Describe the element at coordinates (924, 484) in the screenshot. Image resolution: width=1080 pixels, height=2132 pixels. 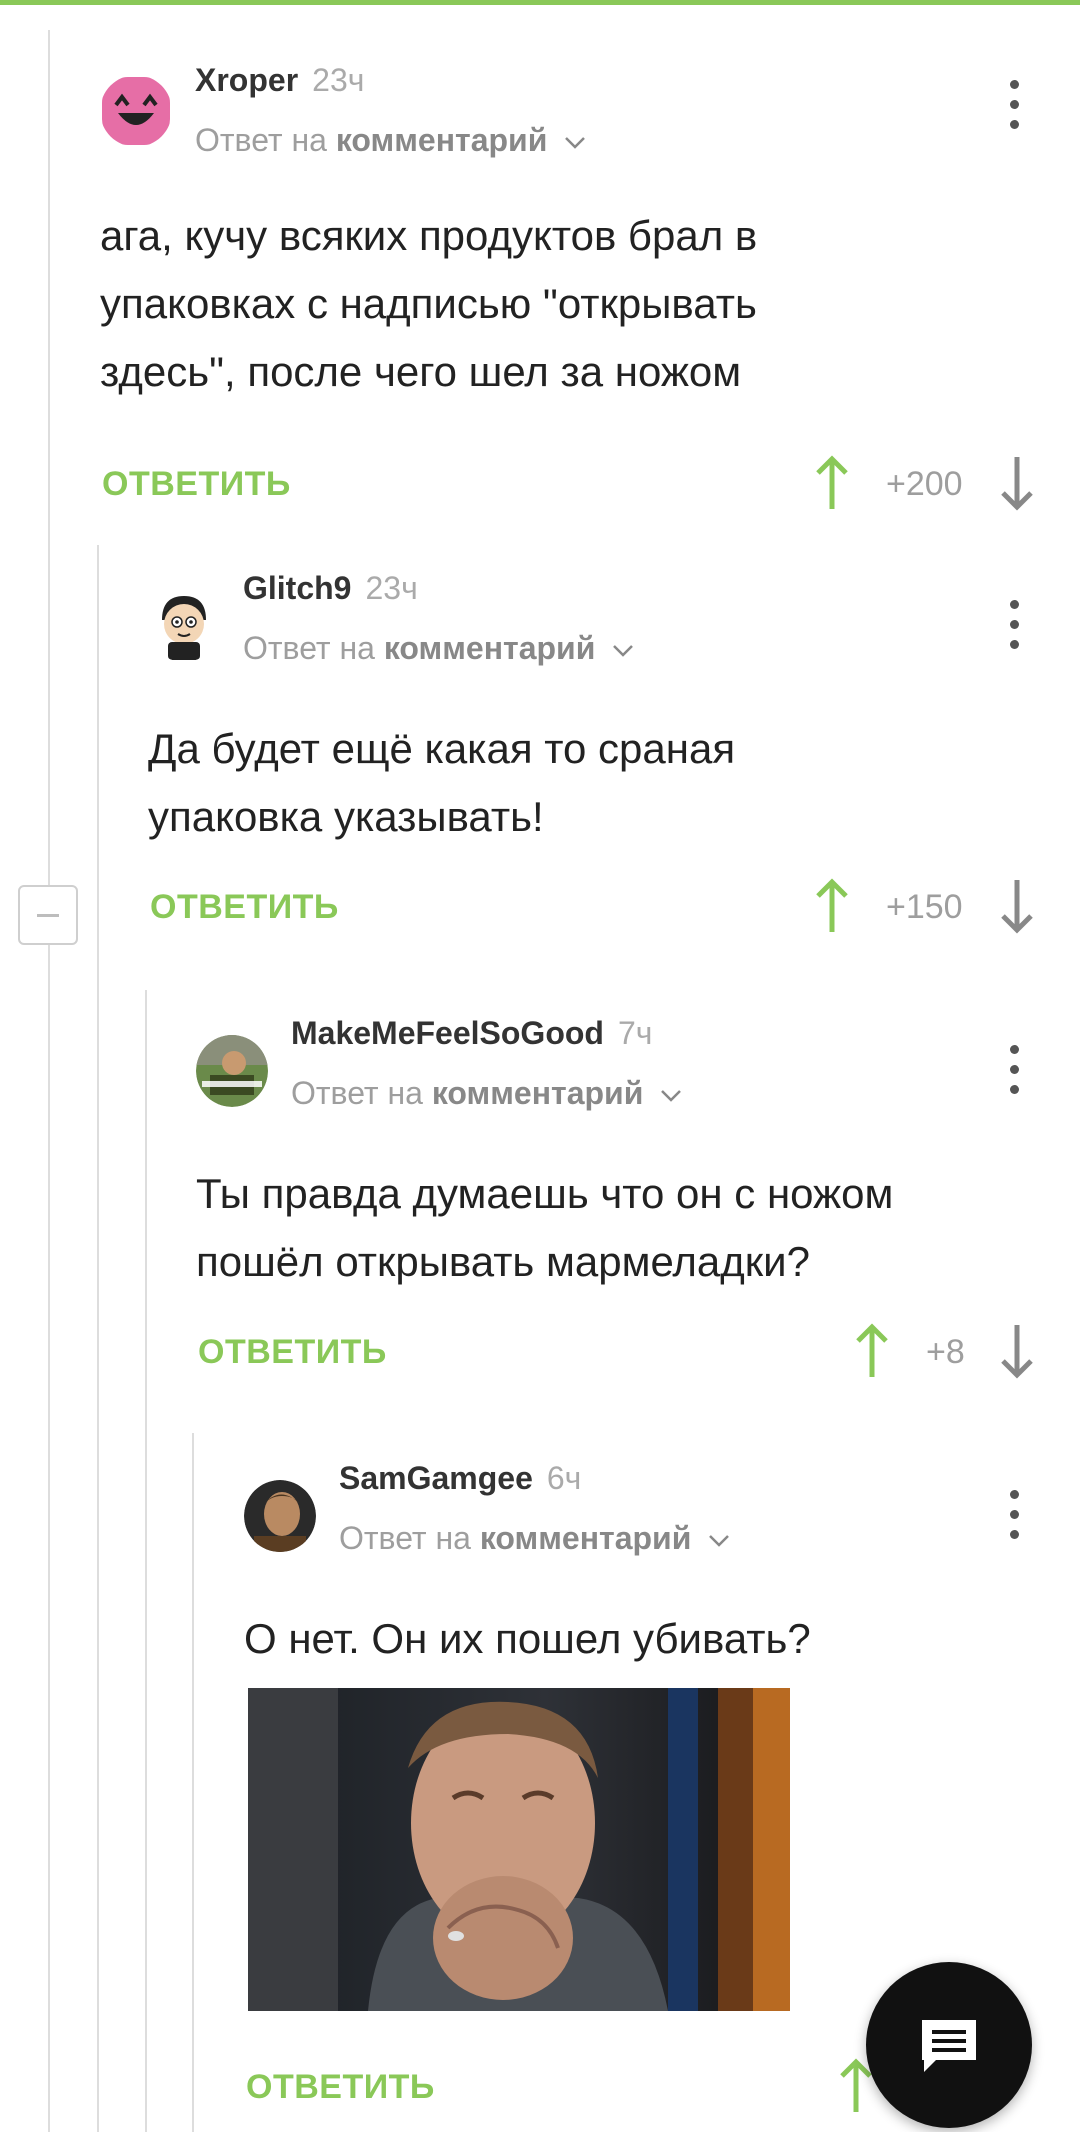
I see `rating-score: +200` at that location.